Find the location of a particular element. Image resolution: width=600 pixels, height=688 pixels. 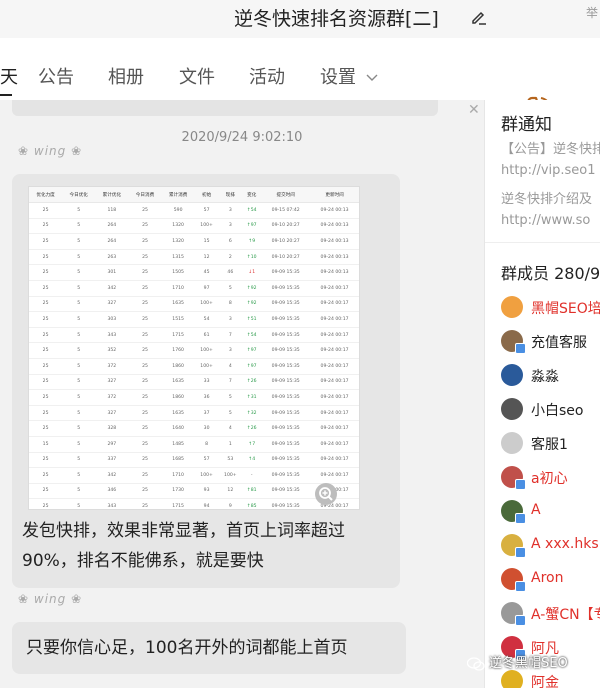

member-avatar is located at coordinates (512, 443).